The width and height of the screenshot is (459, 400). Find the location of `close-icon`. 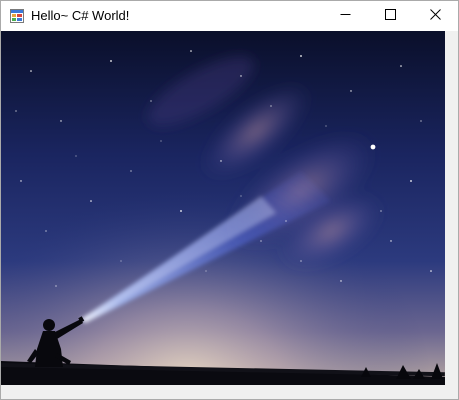

close-icon is located at coordinates (435, 16).